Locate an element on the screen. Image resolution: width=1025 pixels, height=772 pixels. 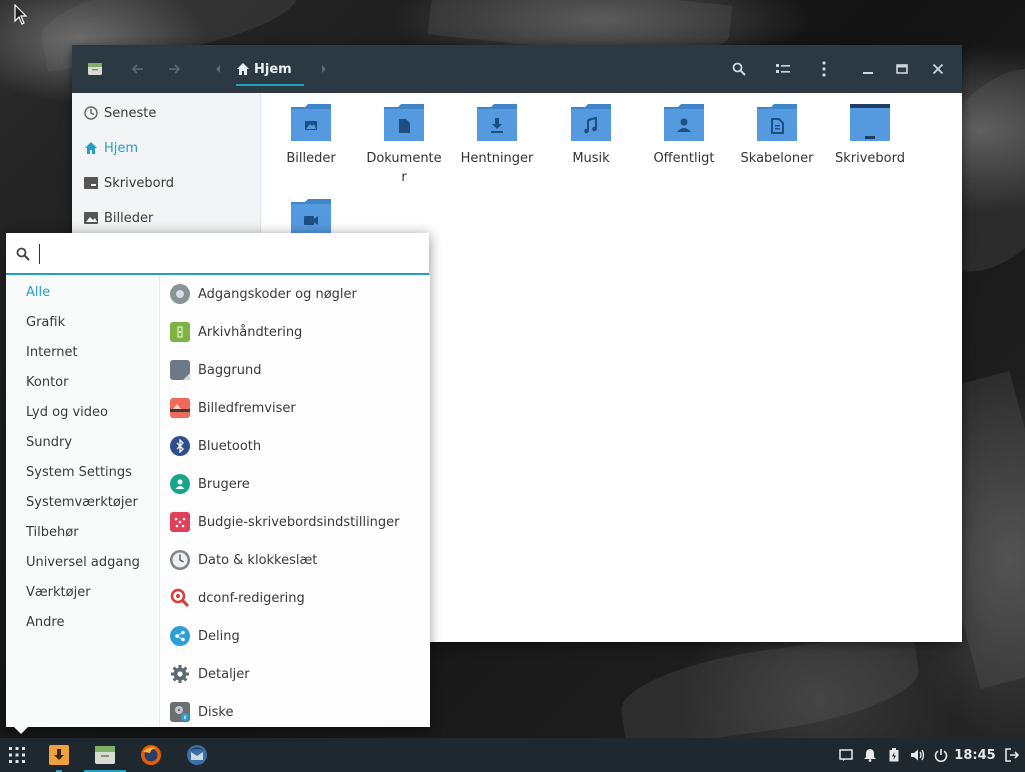
category-system-settings: System Settings is located at coordinates (79, 473).